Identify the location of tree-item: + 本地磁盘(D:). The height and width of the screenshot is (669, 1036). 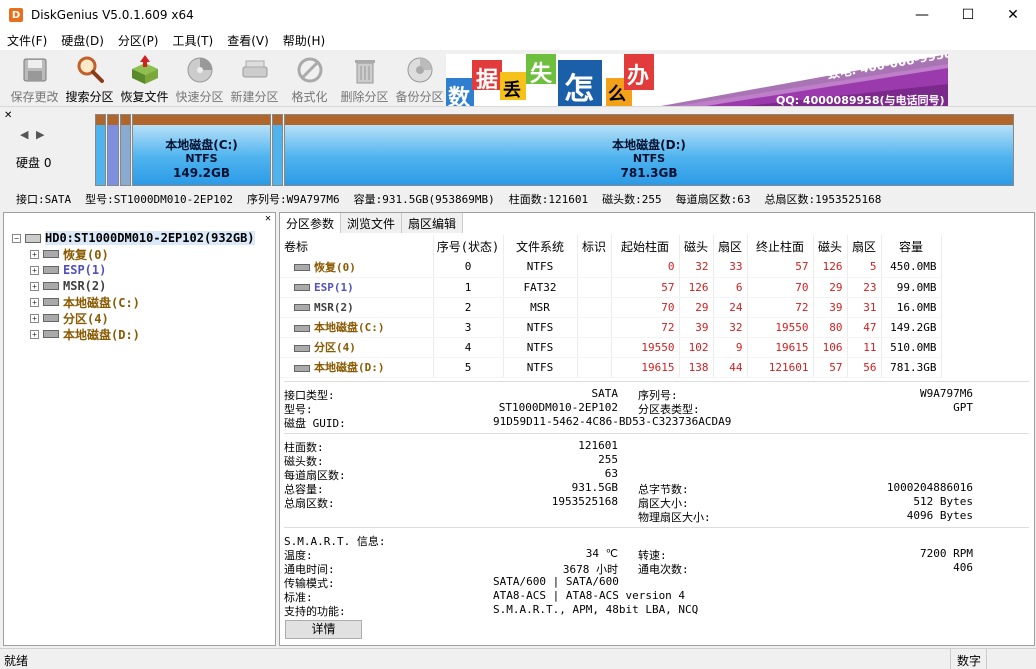
(85, 334).